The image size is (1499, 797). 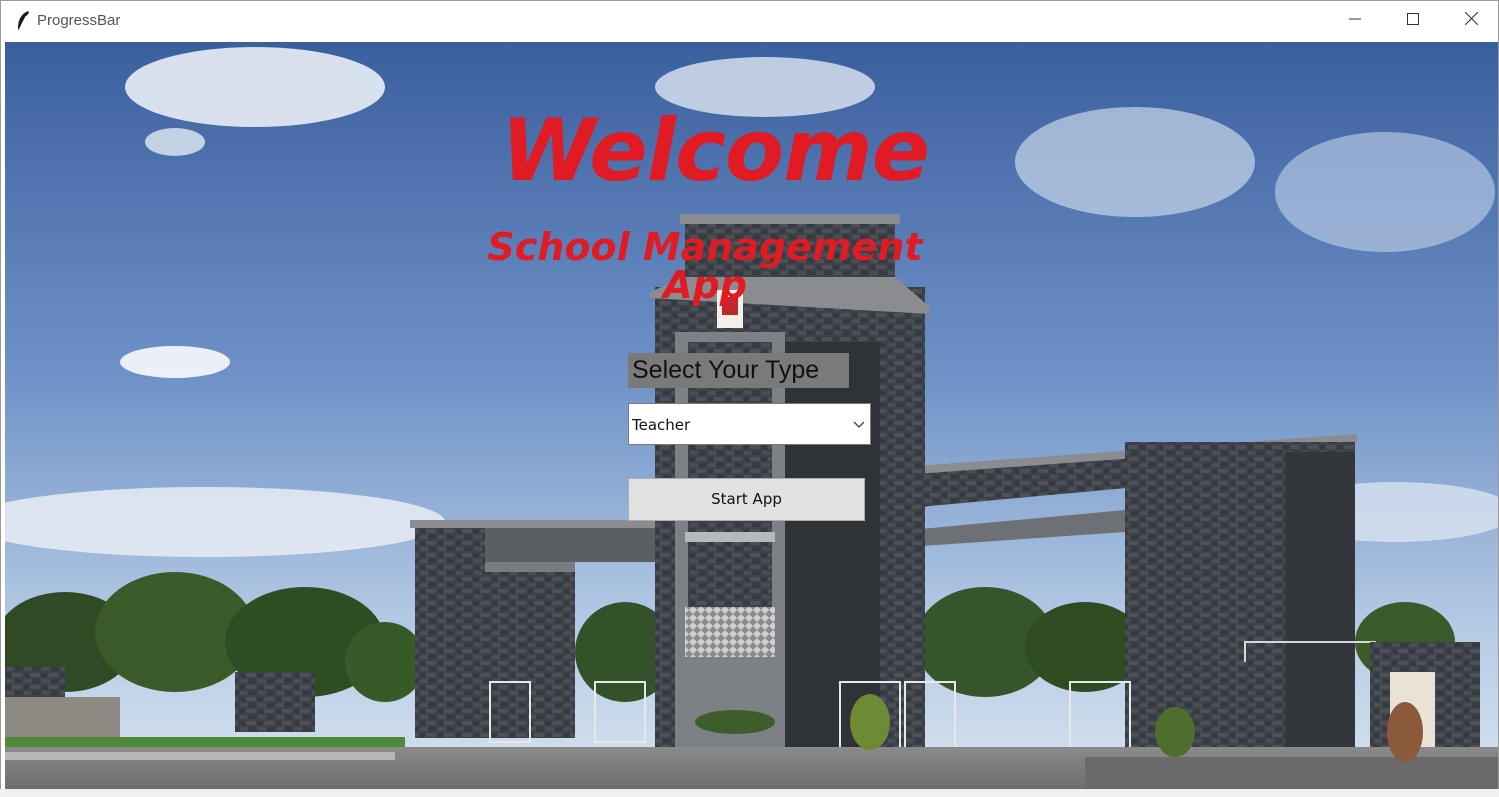 I want to click on welcome-heading: Welcome, so click(x=715, y=151).